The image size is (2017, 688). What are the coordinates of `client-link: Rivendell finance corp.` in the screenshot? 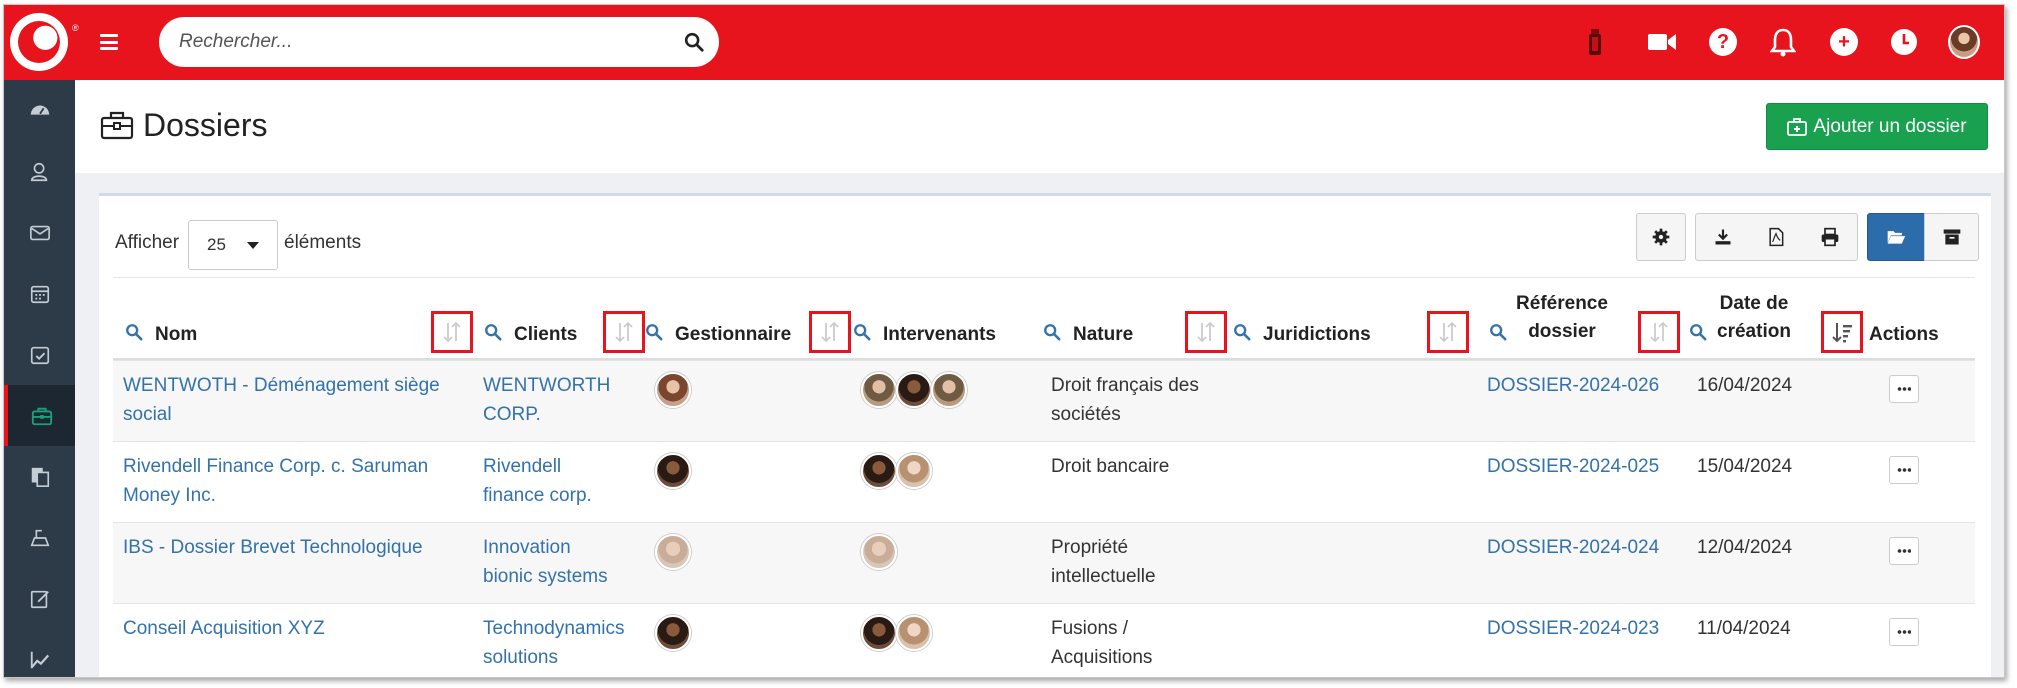 It's located at (553, 481).